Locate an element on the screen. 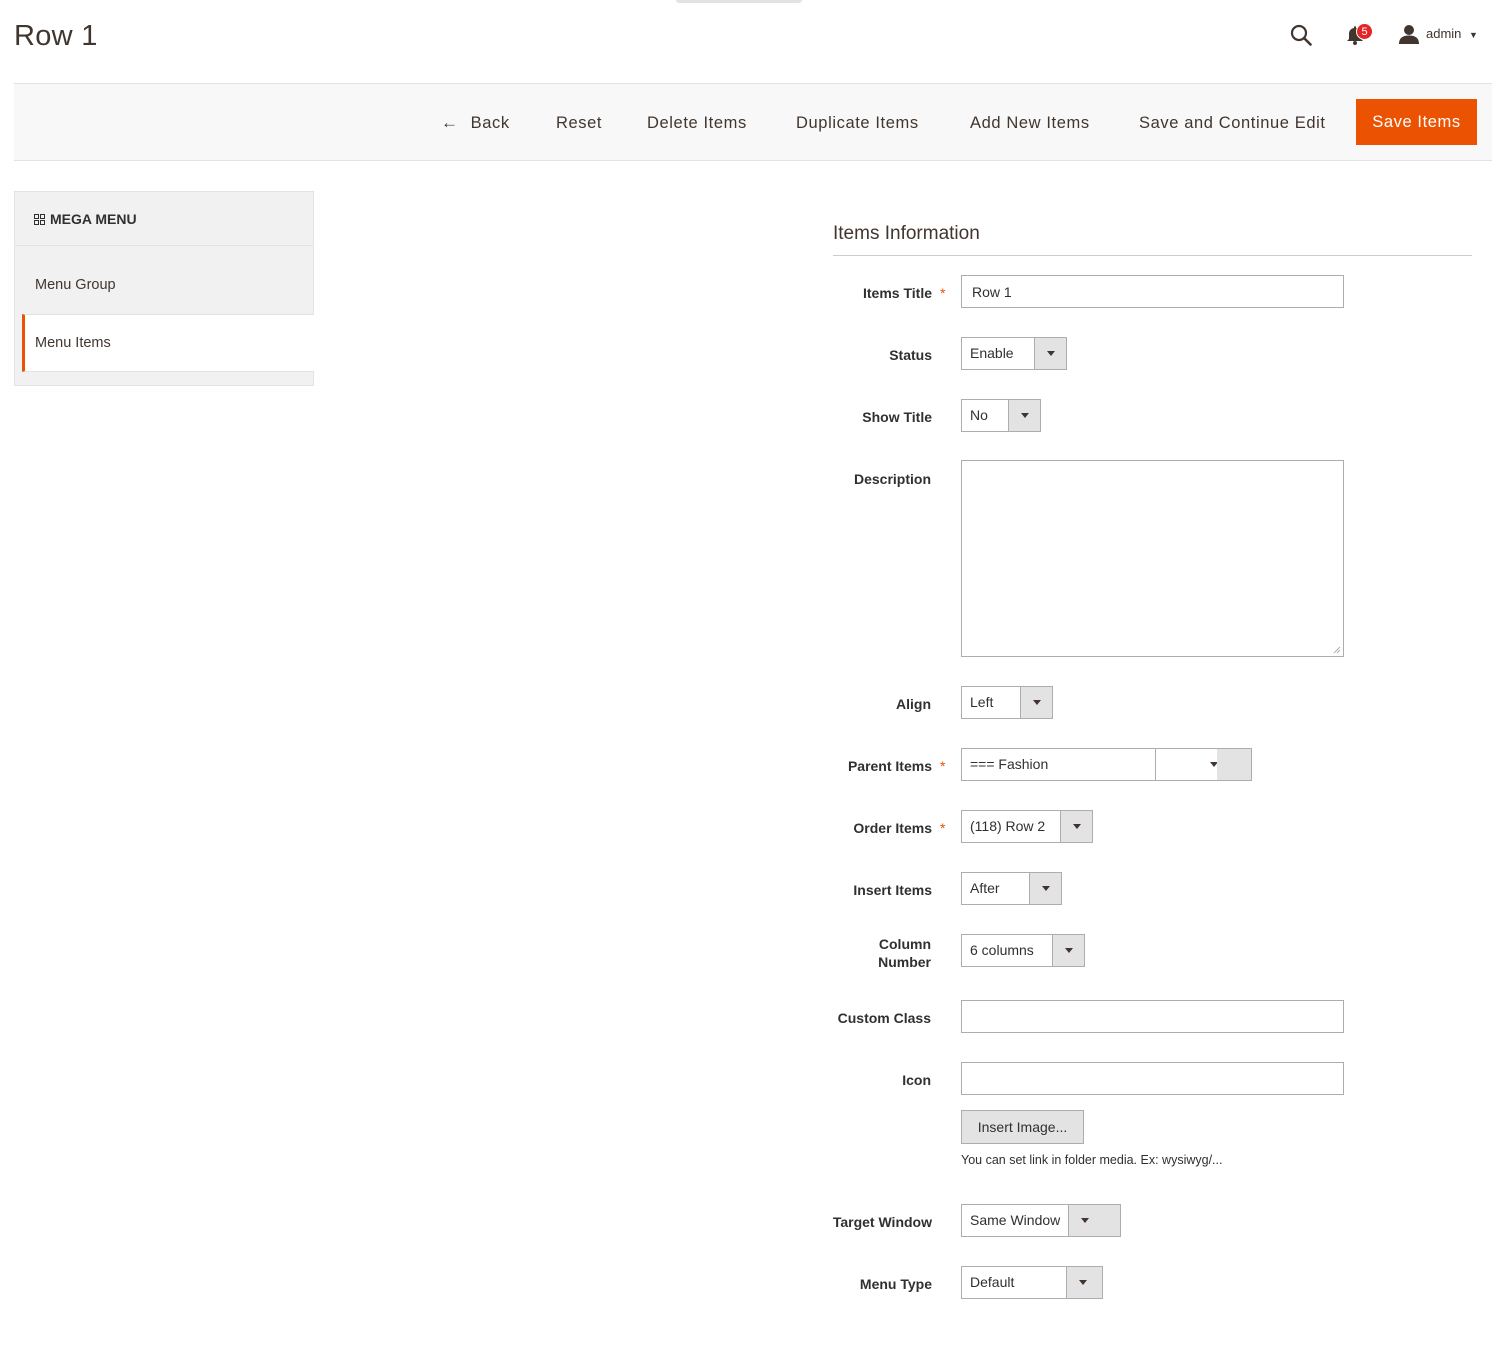 The height and width of the screenshot is (1347, 1497). page-title: Row 1 is located at coordinates (56, 36).